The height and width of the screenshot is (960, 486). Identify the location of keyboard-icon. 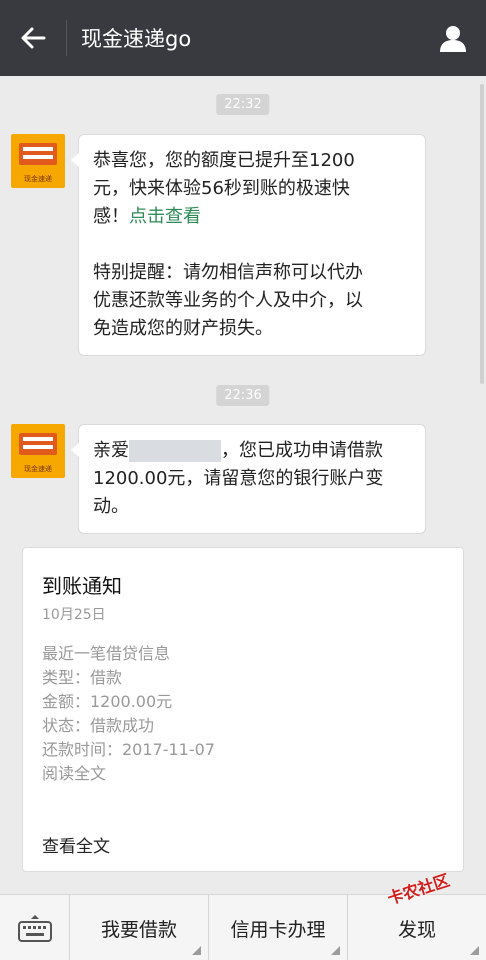
(34, 928).